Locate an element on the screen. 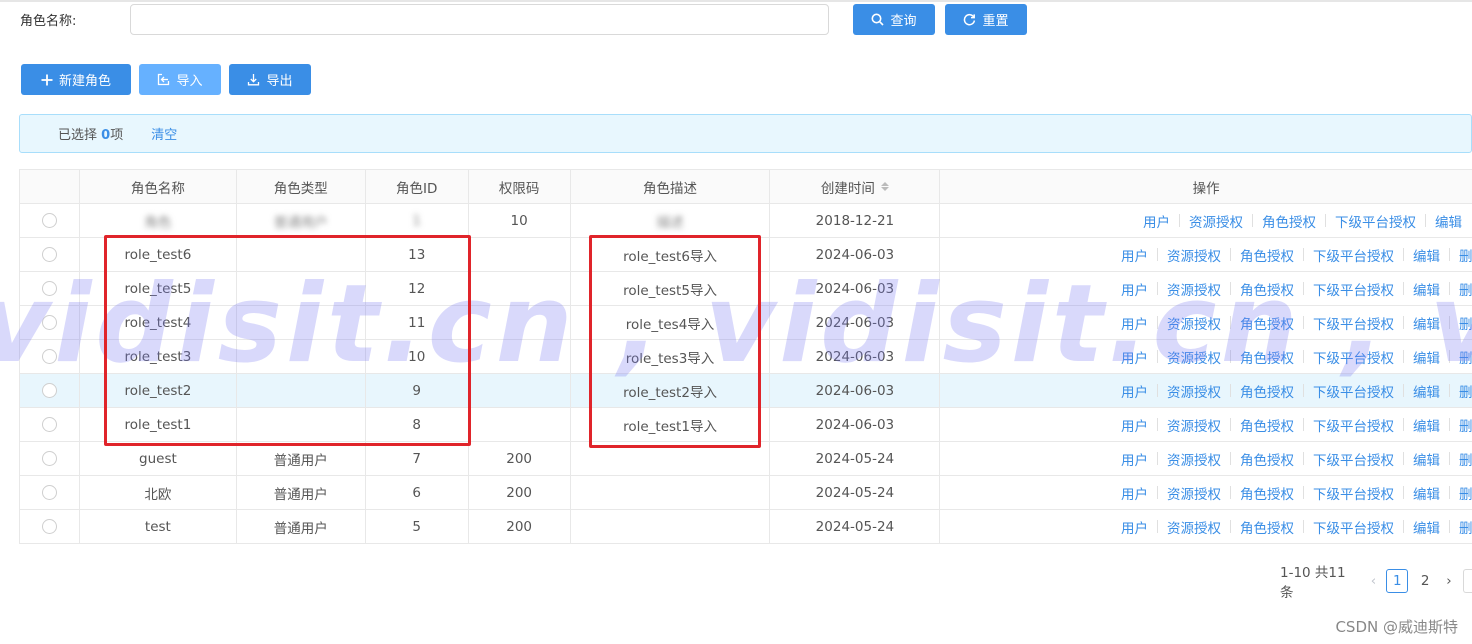  table-row: 角色 普通用户 1 10 描述 2018-12-21 用户 资源授权 角色授权 下级平台授权 编辑 is located at coordinates (746, 221).